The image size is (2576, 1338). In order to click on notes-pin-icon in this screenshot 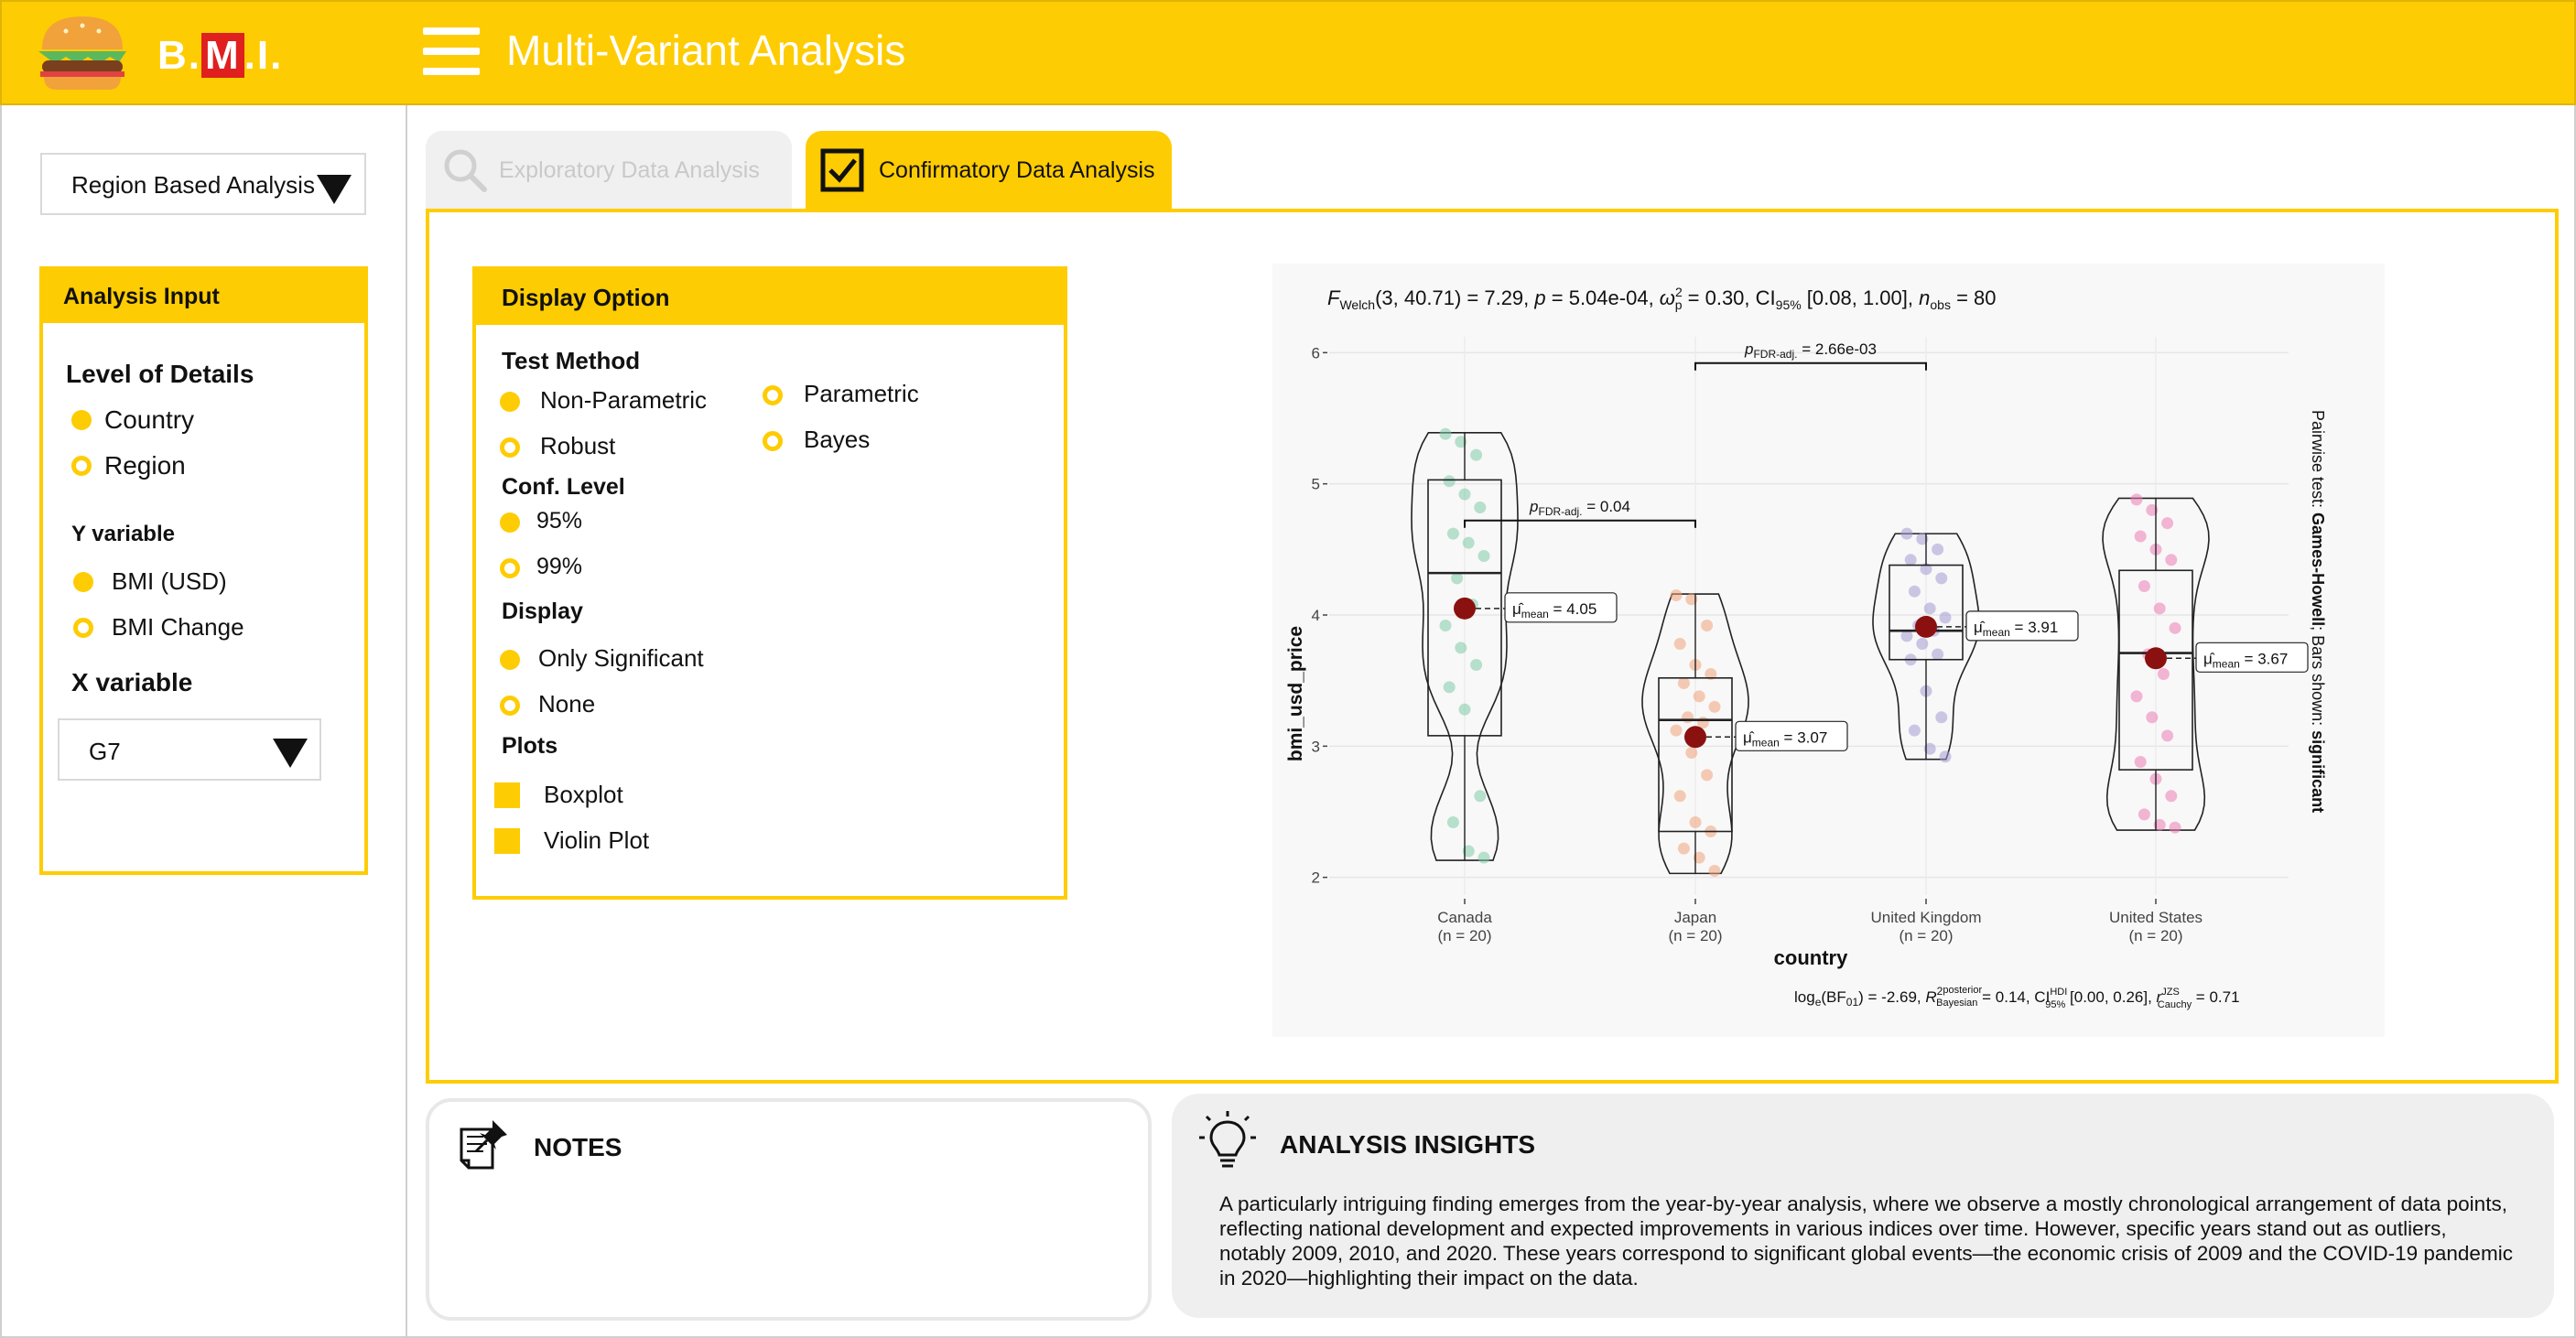, I will do `click(484, 1145)`.